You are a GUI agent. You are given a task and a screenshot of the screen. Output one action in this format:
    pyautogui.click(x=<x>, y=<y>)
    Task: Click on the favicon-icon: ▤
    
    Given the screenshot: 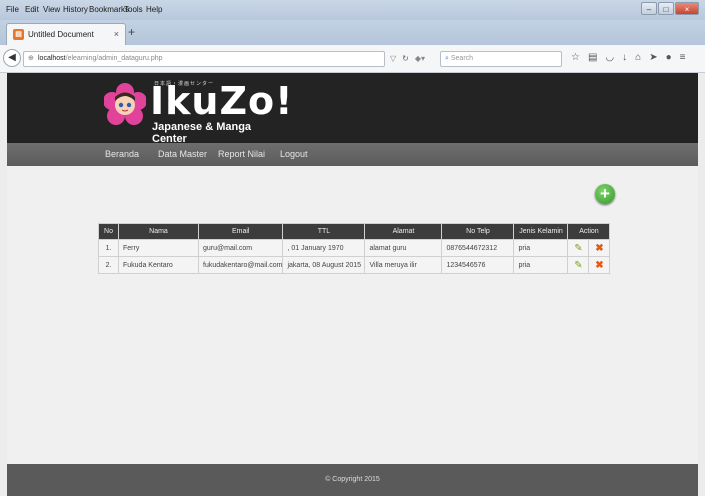 What is the action you would take?
    pyautogui.click(x=18, y=34)
    